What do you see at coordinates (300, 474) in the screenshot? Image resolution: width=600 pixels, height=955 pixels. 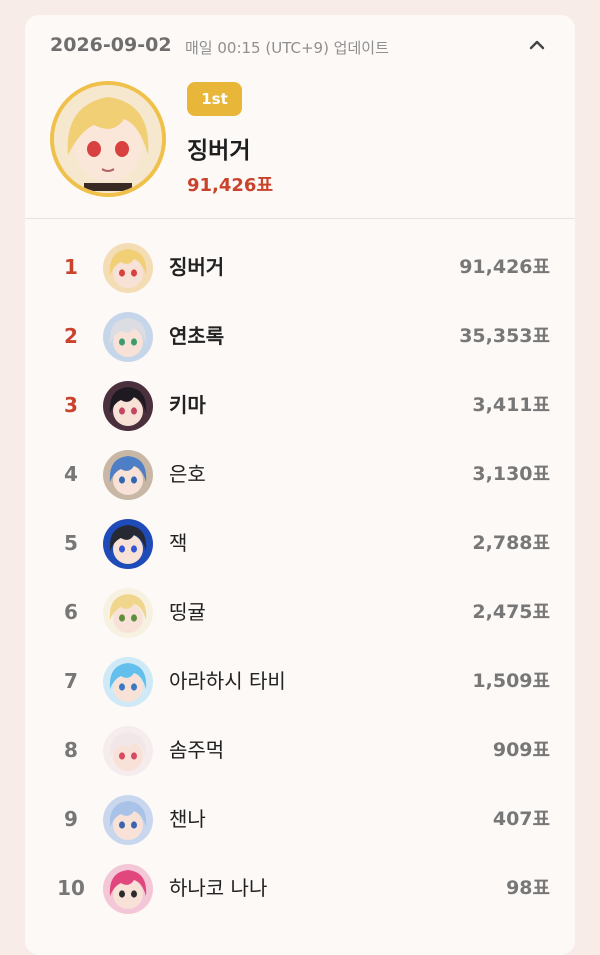 I see `ranking-row: 4 은호 3,130표` at bounding box center [300, 474].